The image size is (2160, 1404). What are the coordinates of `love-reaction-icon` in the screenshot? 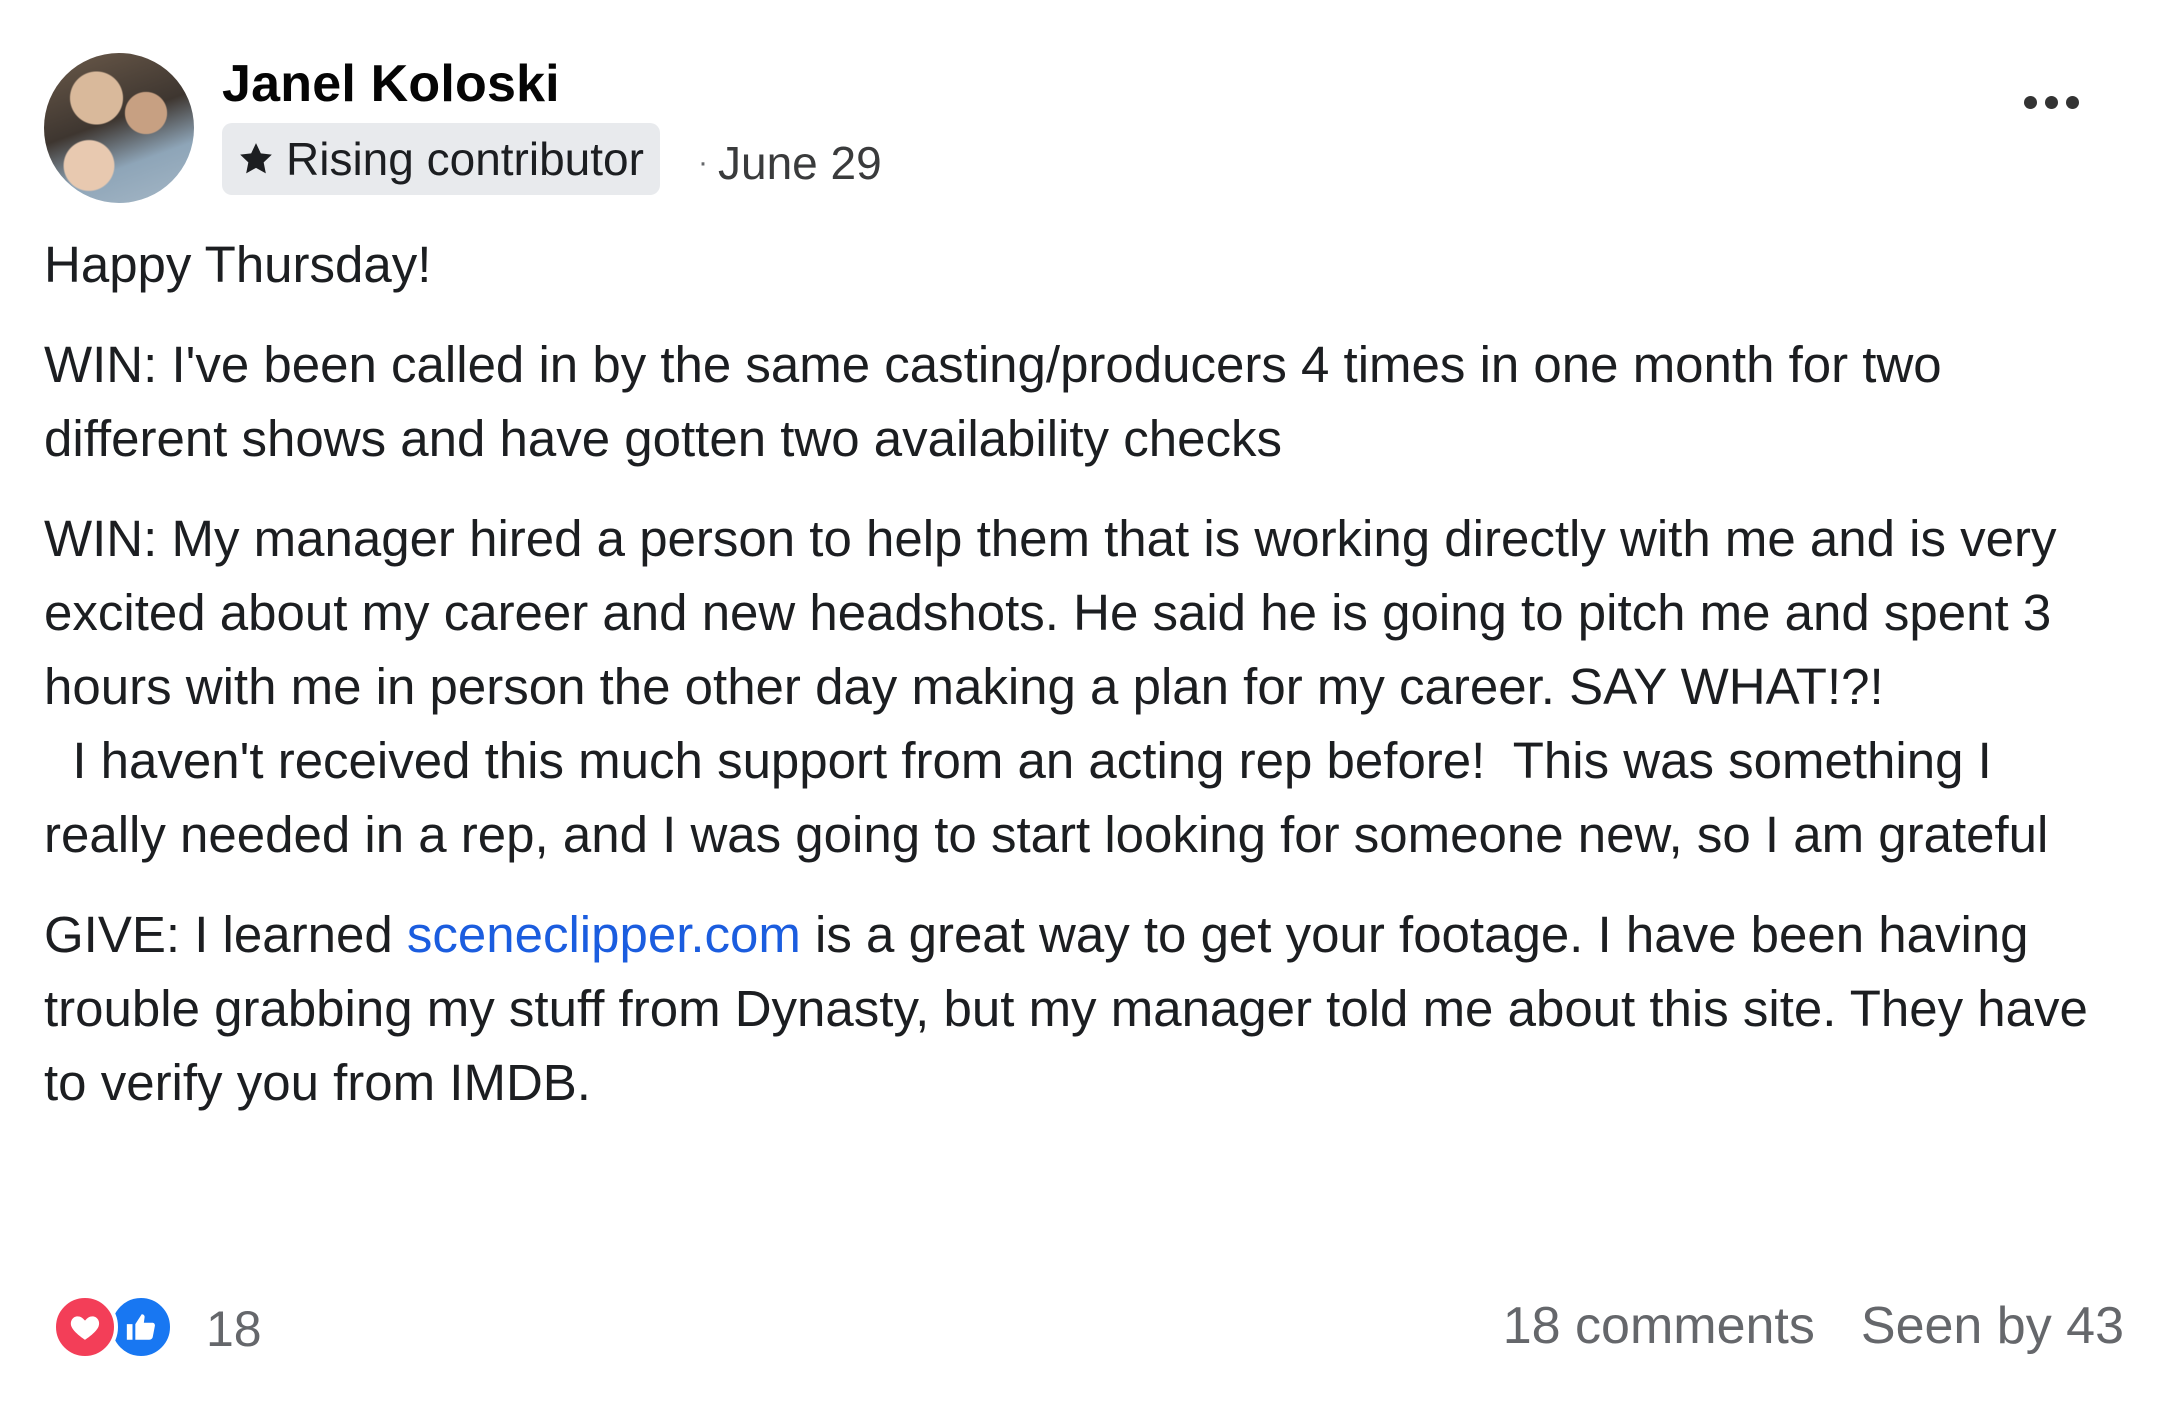 It's located at (85, 1327).